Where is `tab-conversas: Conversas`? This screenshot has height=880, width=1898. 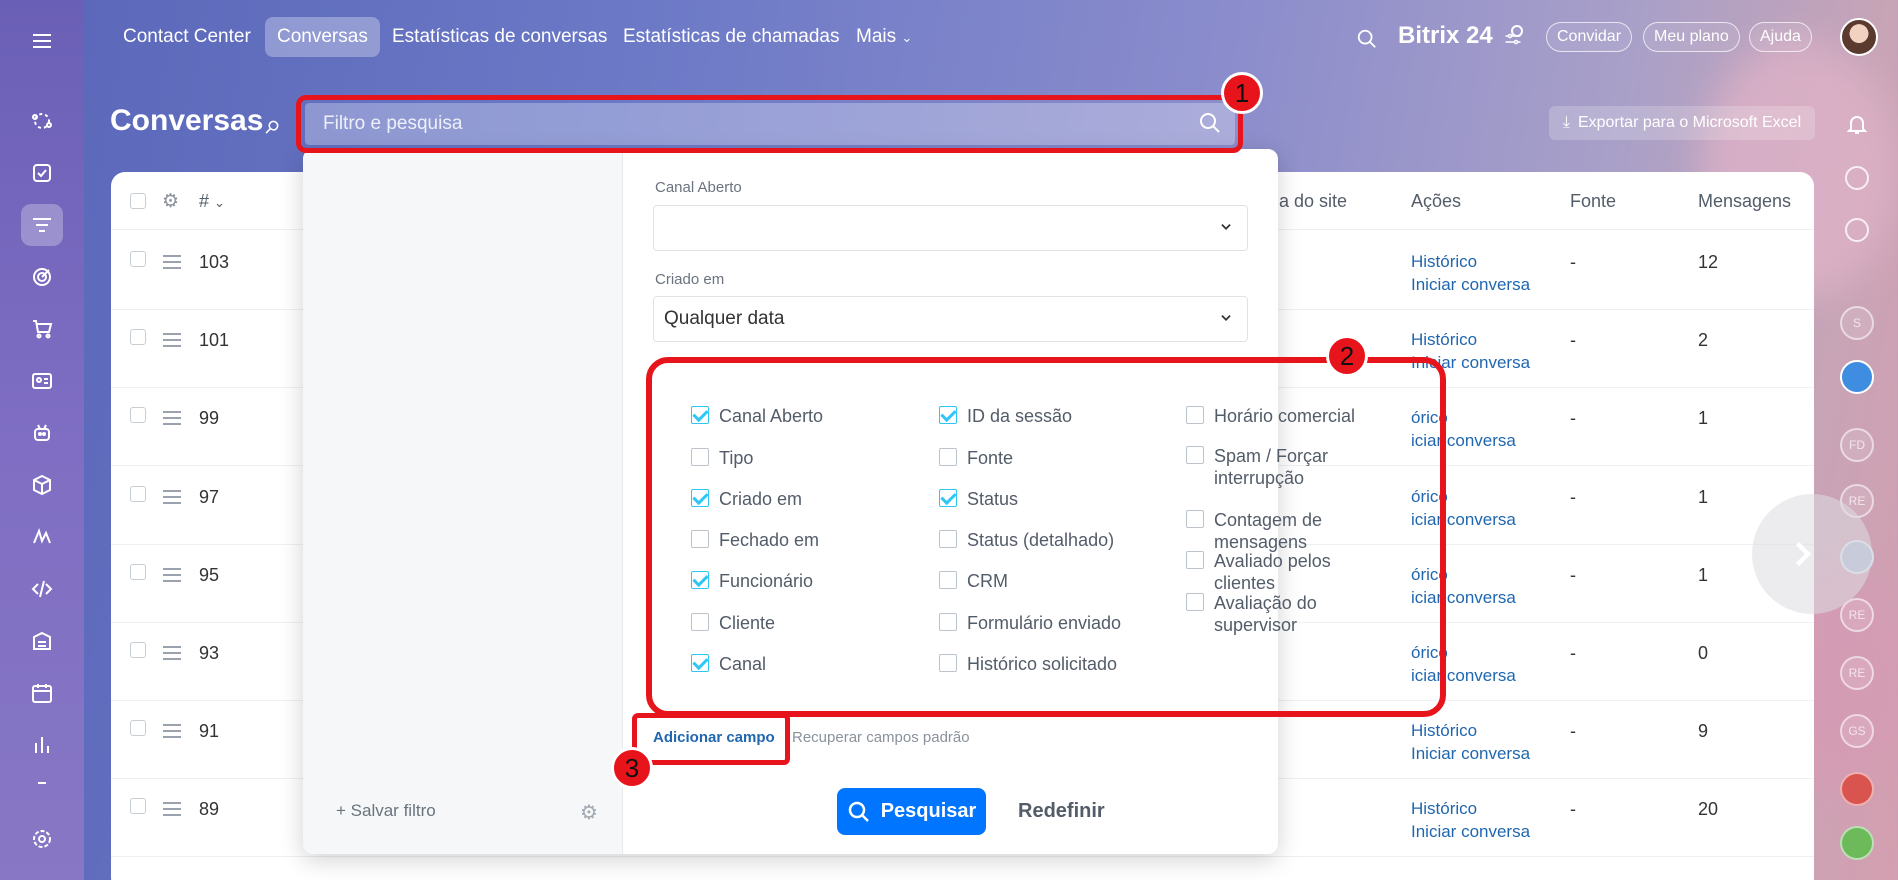
tab-conversas: Conversas is located at coordinates (322, 37).